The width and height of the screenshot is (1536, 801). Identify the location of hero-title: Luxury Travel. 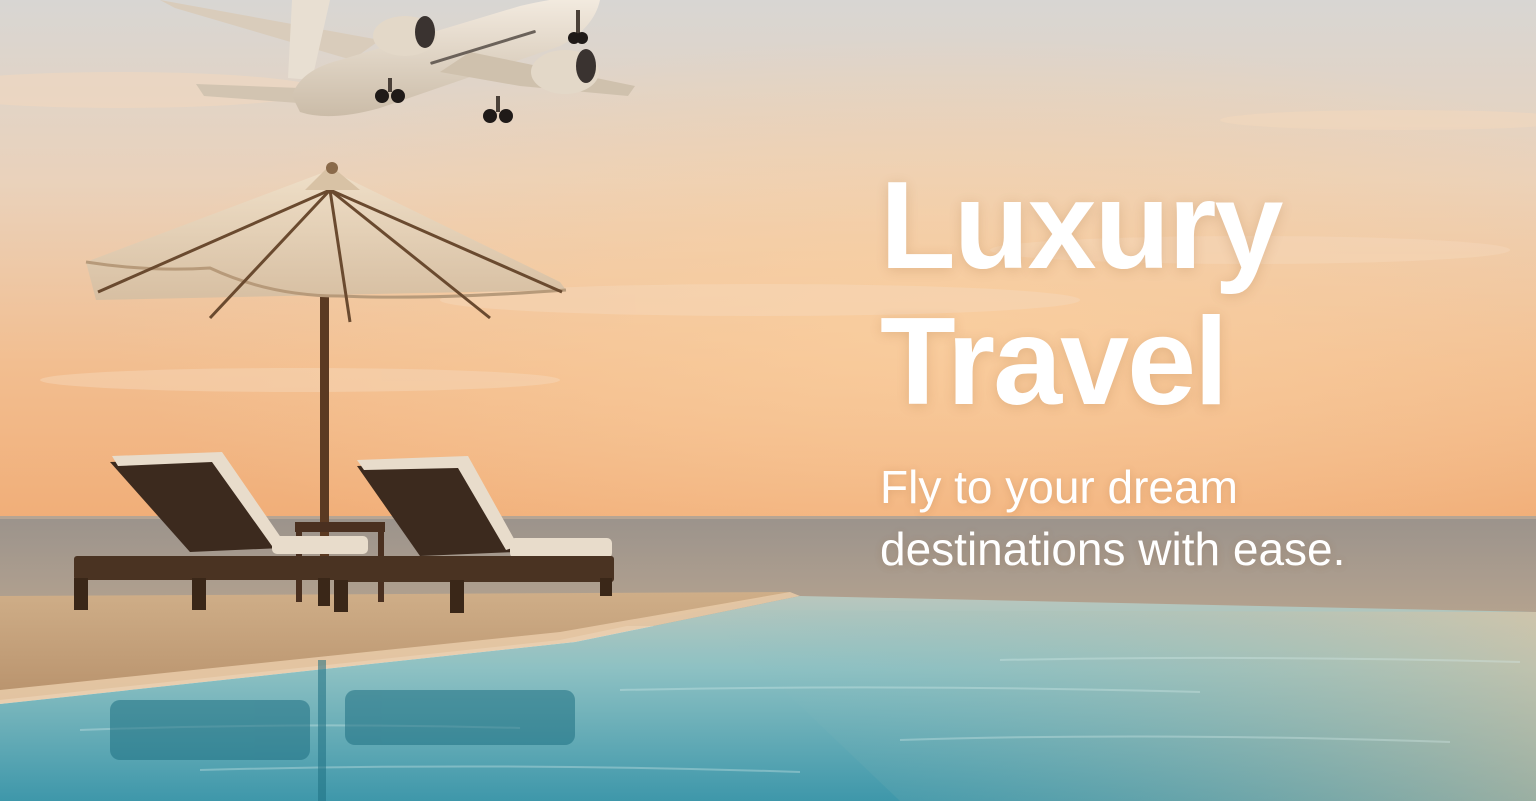
(1081, 294).